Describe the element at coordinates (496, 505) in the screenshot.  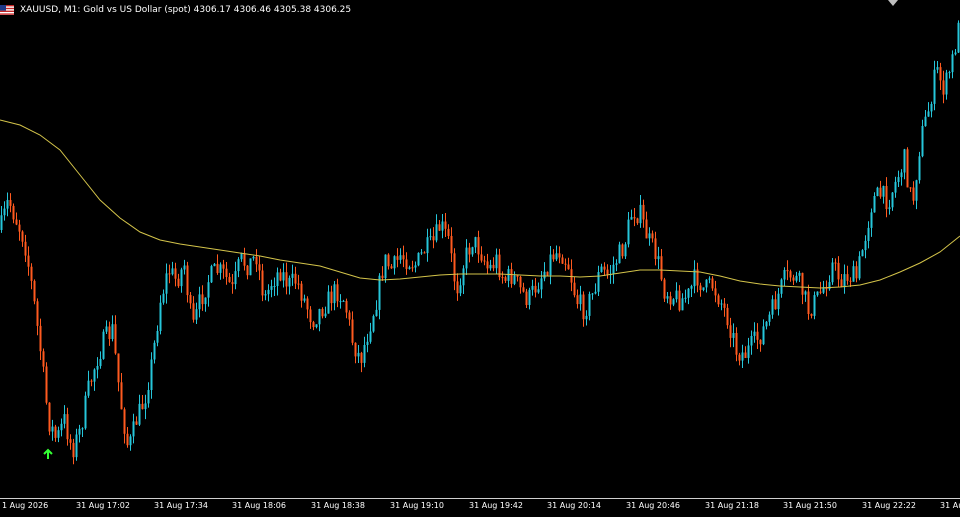
I see `time-tick-label: 31 Aug 19:42` at that location.